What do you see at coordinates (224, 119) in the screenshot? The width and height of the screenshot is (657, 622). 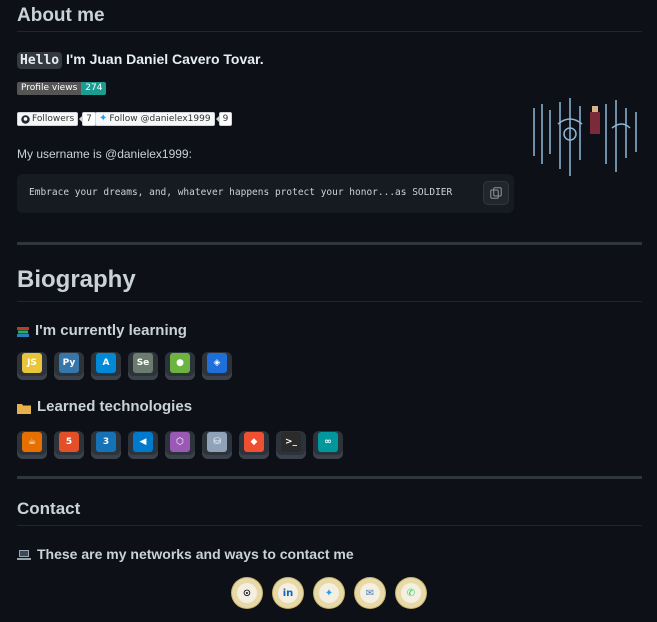 I see `twitter-follow-count: 9` at bounding box center [224, 119].